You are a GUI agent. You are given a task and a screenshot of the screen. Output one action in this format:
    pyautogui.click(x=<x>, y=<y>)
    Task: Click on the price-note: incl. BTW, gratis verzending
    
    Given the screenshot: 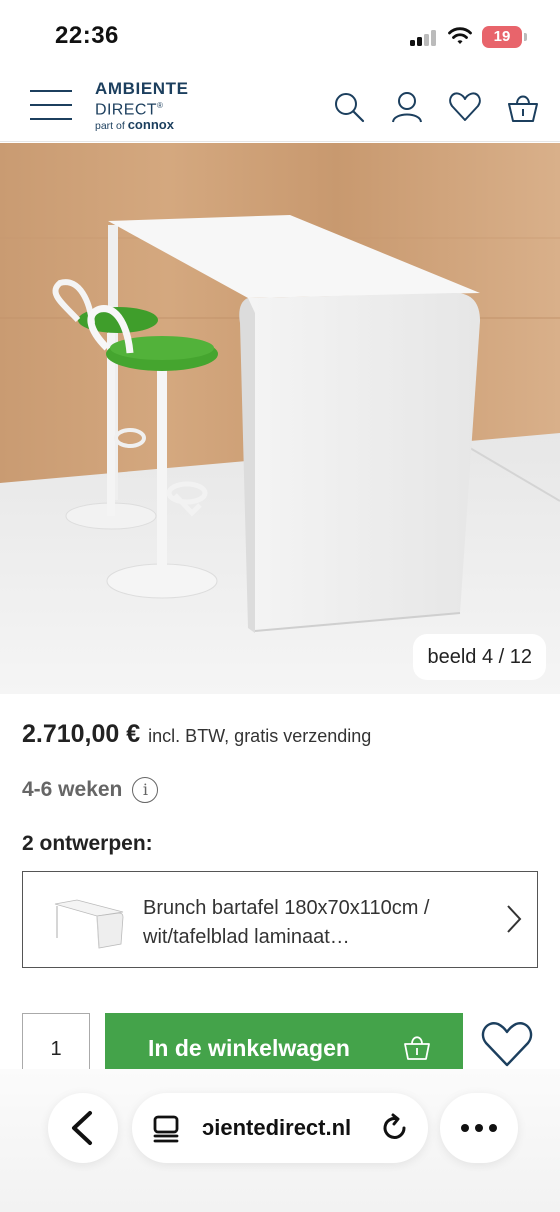 What is the action you would take?
    pyautogui.click(x=260, y=736)
    